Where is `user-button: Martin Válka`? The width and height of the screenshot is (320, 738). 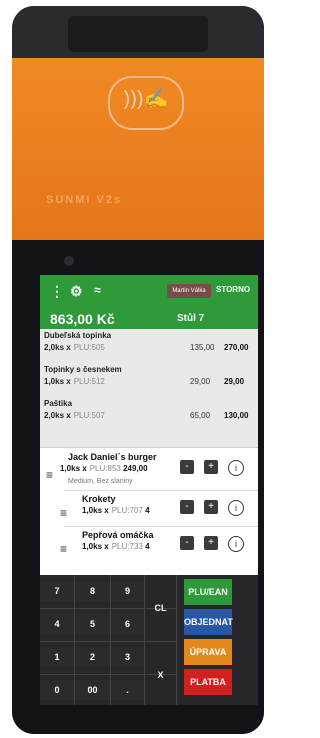 user-button: Martin Válka is located at coordinates (189, 291).